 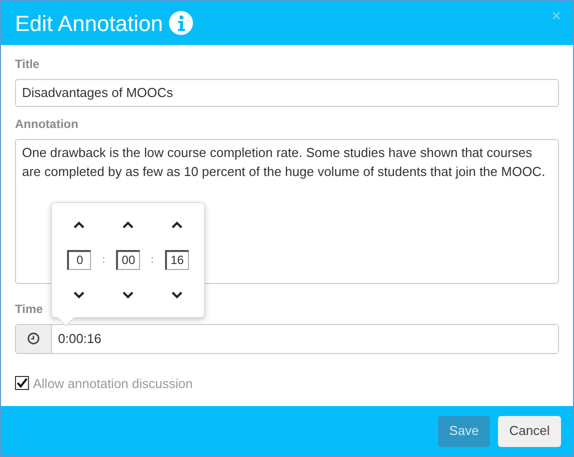 I want to click on checkbox, so click(x=22, y=383).